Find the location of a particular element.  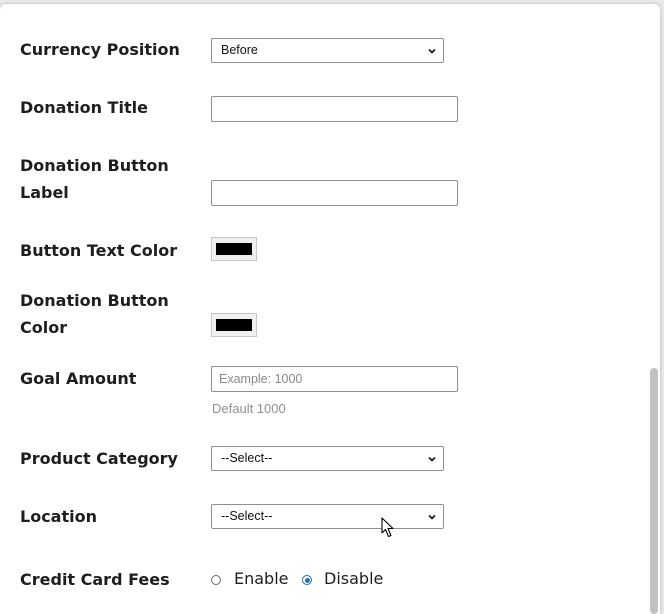

donation-title-label: Donation Title is located at coordinates (84, 107).